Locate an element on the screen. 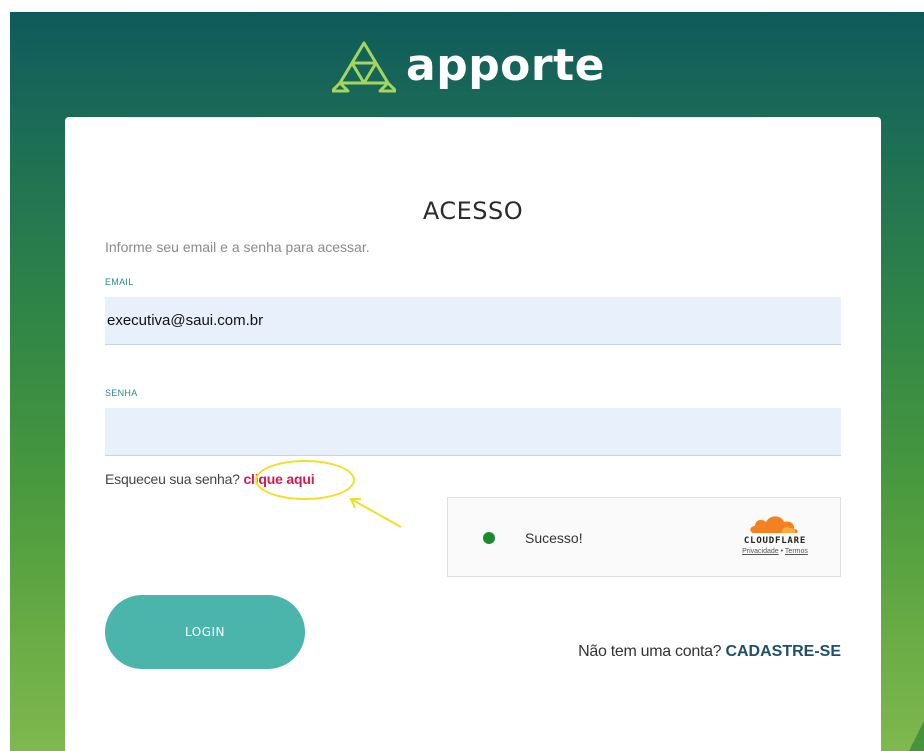 Image resolution: width=924 pixels, height=751 pixels. captcha-links: Privacidade • Termos is located at coordinates (775, 551).